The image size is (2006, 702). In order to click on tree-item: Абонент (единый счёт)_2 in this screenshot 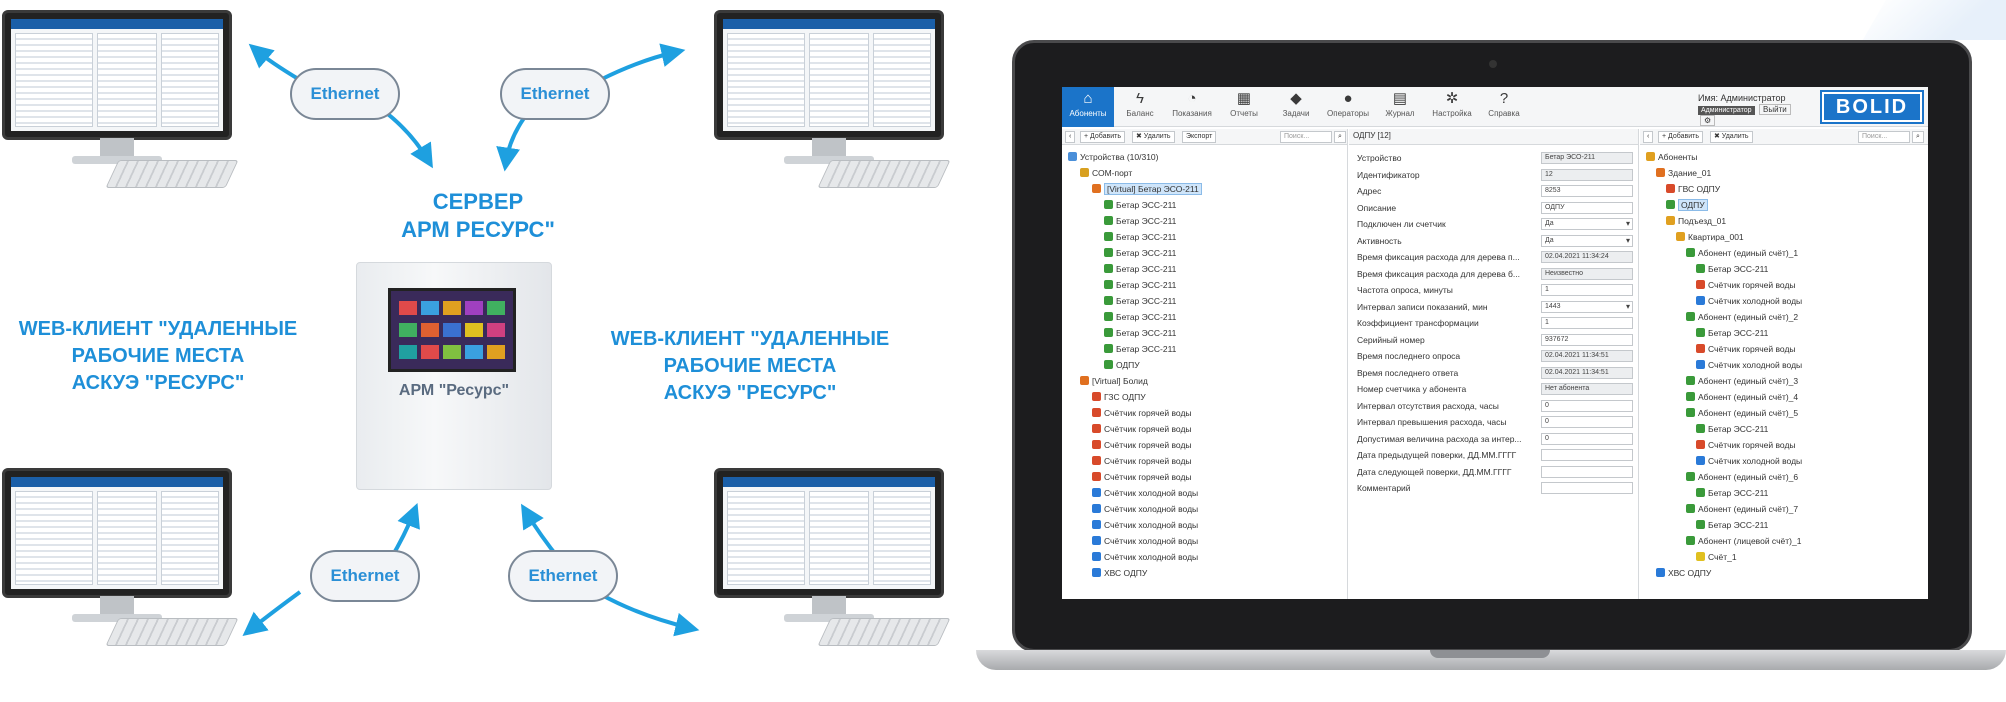, I will do `click(1742, 317)`.